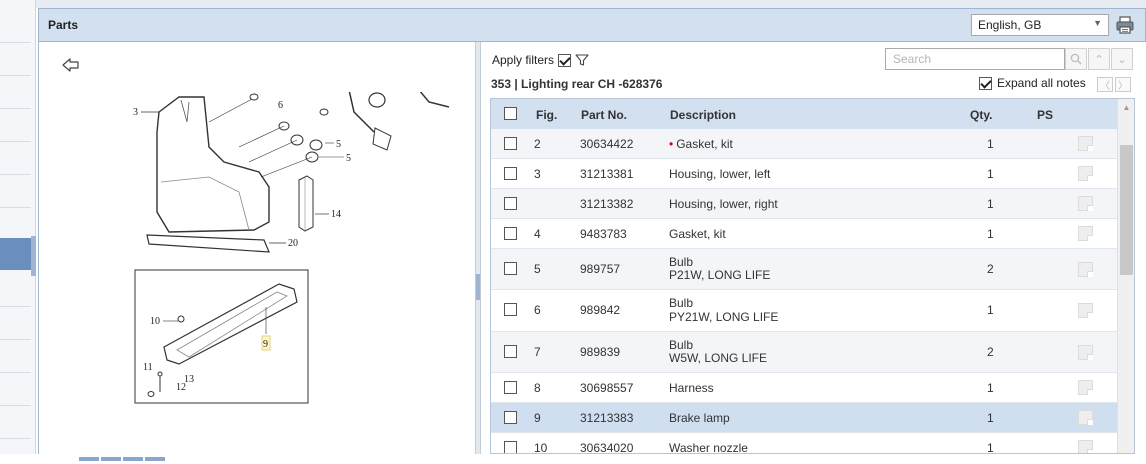  I want to click on callout-label: 14, so click(336, 214).